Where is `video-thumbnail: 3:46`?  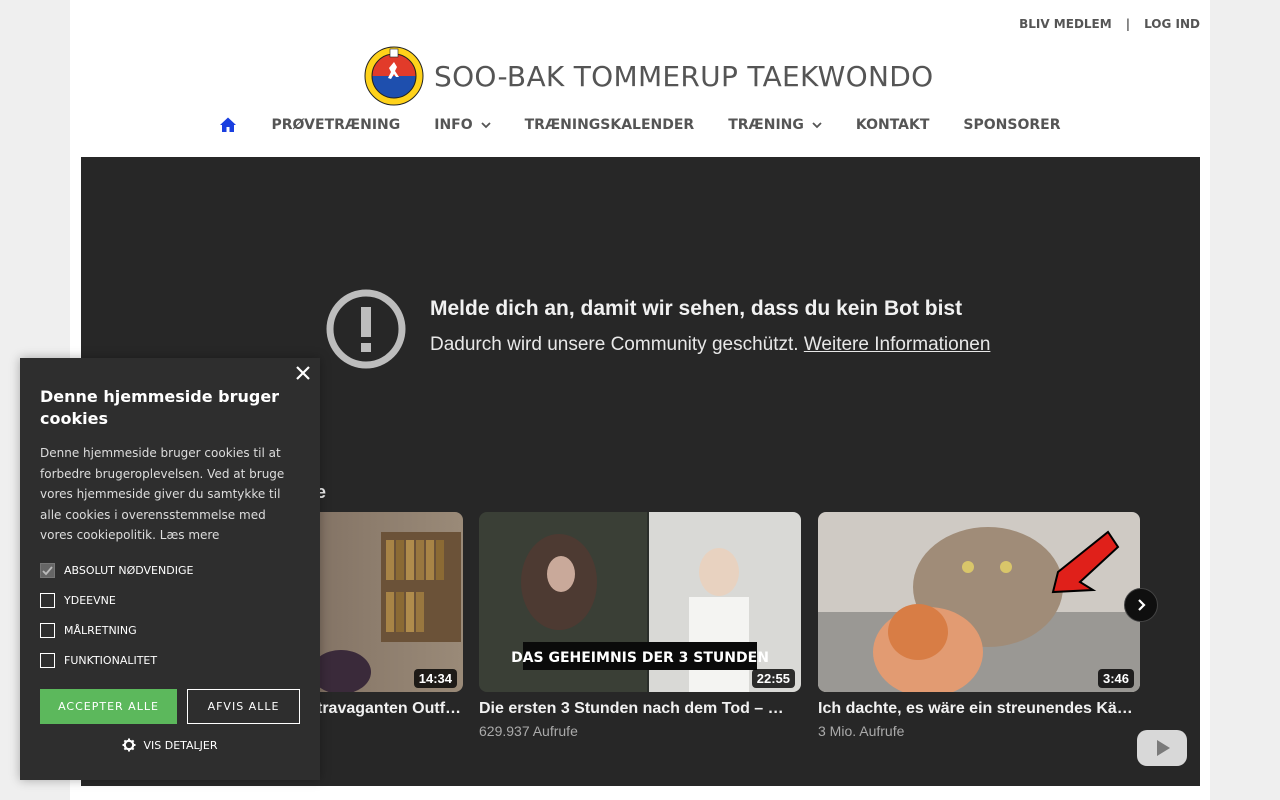
video-thumbnail: 3:46 is located at coordinates (979, 602).